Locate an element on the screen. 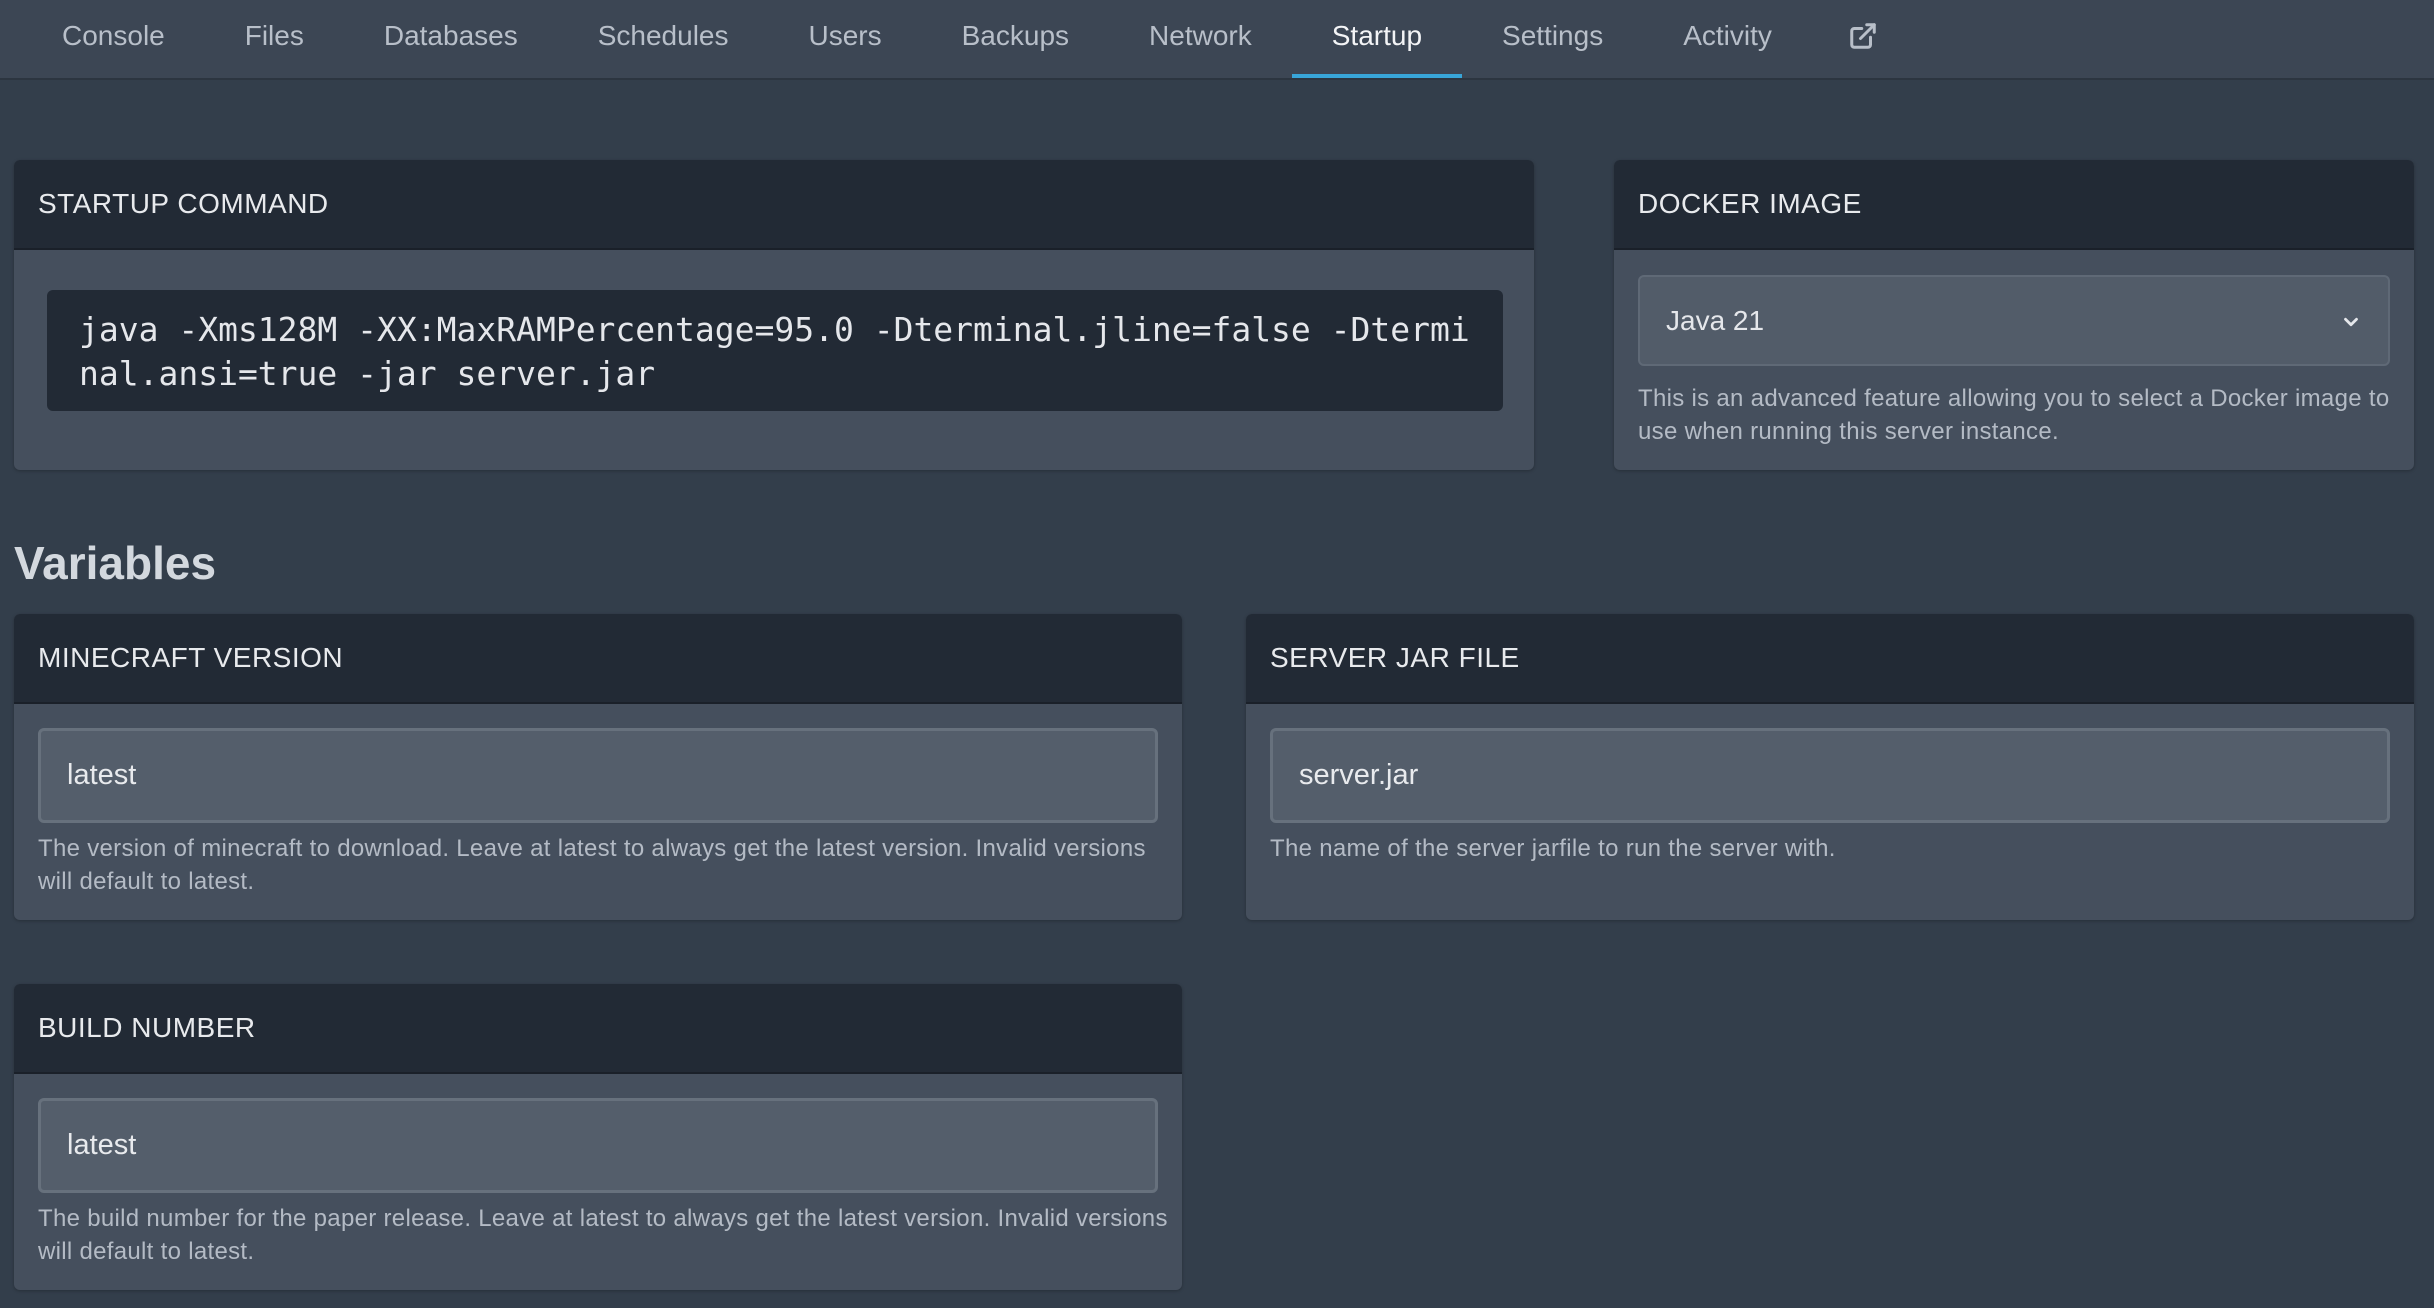 Image resolution: width=2434 pixels, height=1308 pixels. external-link-icon is located at coordinates (1863, 36).